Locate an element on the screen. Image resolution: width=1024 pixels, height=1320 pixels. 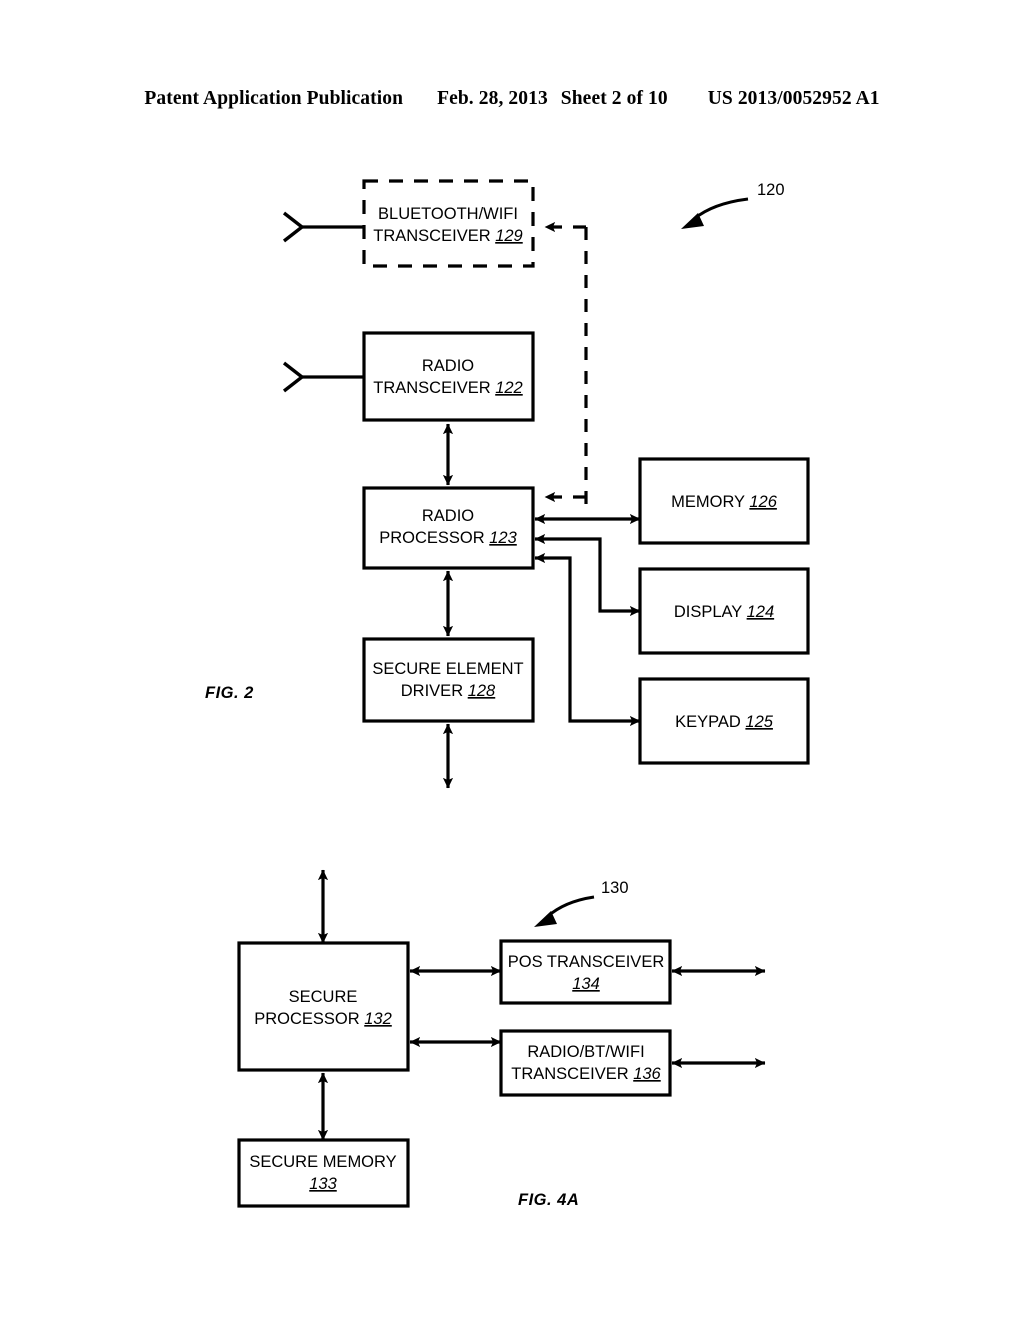
bluetooth-antenna-icon is located at coordinates (293, 227).